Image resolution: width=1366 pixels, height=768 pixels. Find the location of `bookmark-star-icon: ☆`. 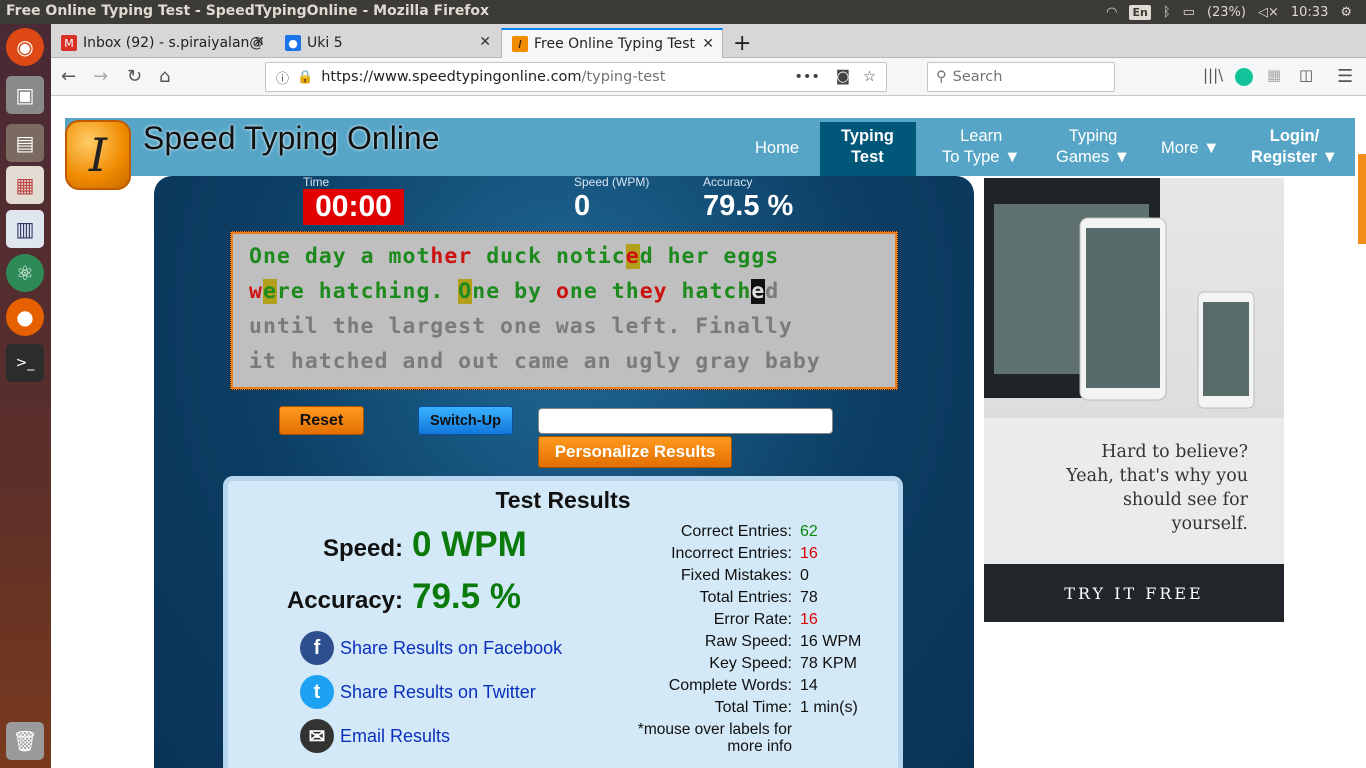

bookmark-star-icon: ☆ is located at coordinates (869, 77).